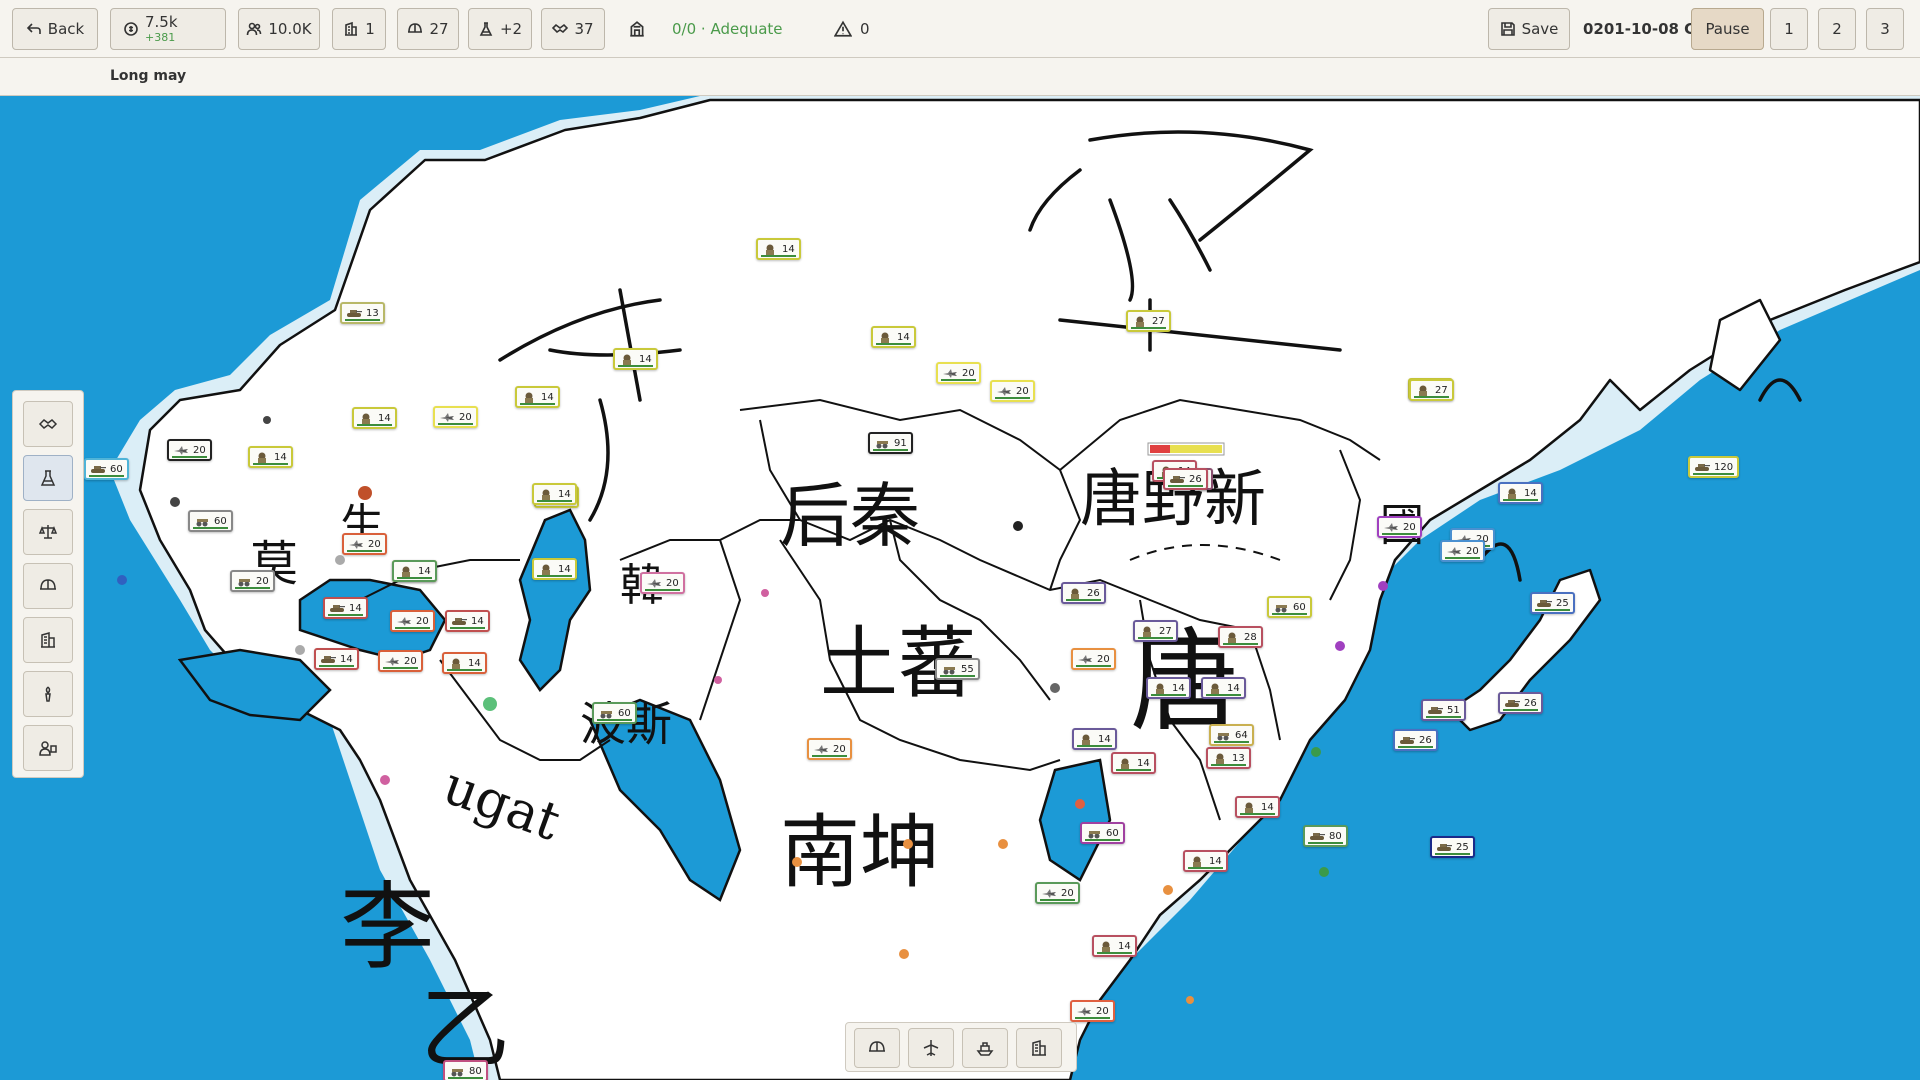  Describe the element at coordinates (362, 313) in the screenshot. I see `unit-marker-tank: 13` at that location.